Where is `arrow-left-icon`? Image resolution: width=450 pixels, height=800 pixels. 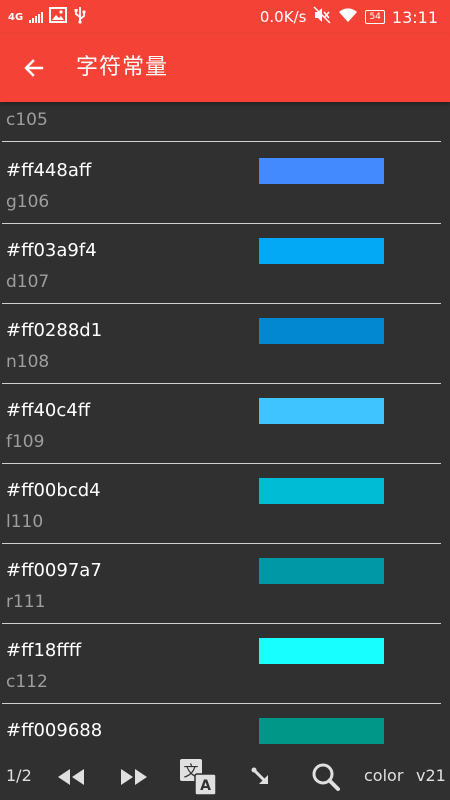 arrow-left-icon is located at coordinates (34, 68).